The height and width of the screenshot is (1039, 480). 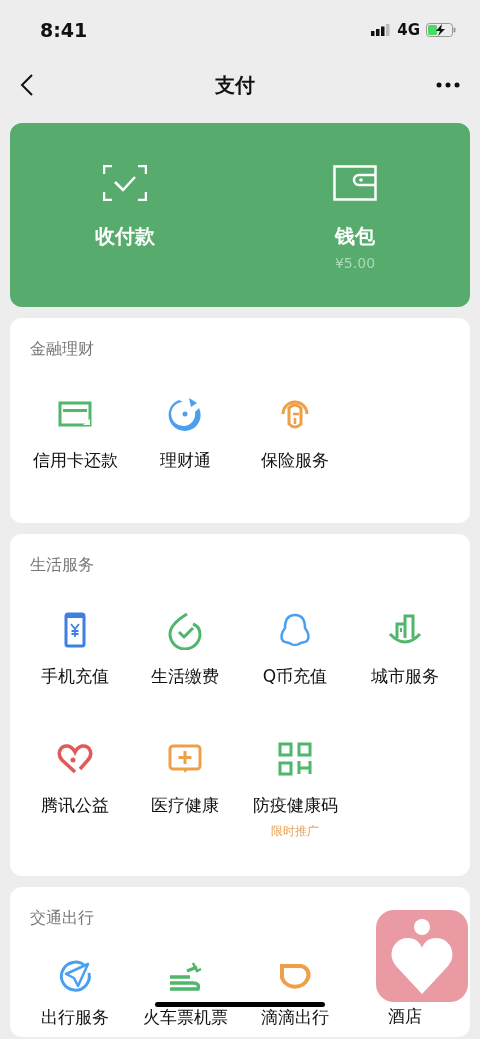 What do you see at coordinates (185, 1018) in the screenshot?
I see `service-link: 火车票机票` at bounding box center [185, 1018].